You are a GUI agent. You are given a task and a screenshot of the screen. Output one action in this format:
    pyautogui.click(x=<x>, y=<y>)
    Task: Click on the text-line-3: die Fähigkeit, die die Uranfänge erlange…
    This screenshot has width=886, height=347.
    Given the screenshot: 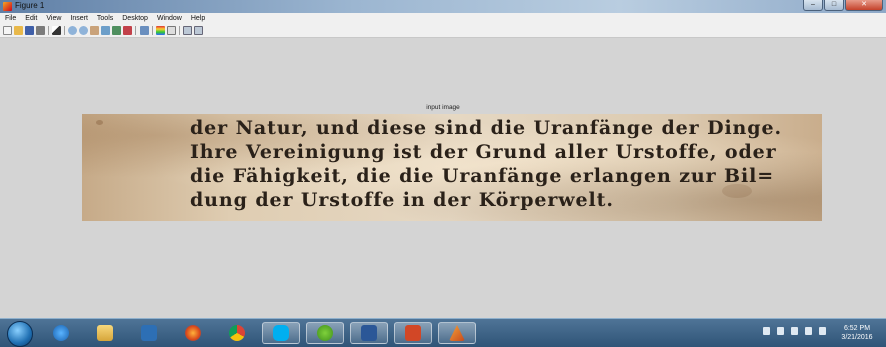 What is the action you would take?
    pyautogui.click(x=482, y=176)
    